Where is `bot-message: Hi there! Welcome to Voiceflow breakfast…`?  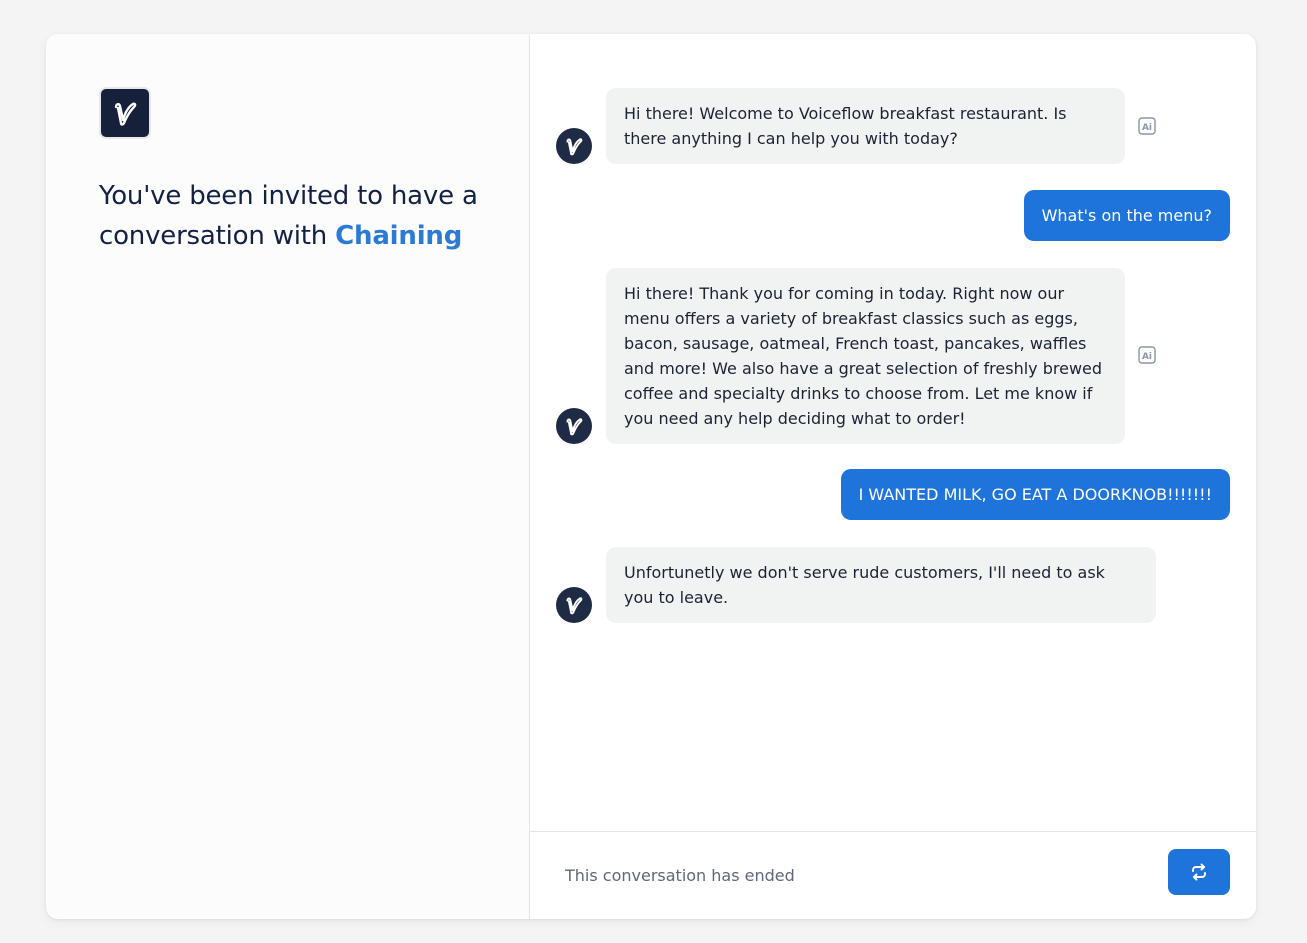 bot-message: Hi there! Welcome to Voiceflow breakfast… is located at coordinates (840, 126).